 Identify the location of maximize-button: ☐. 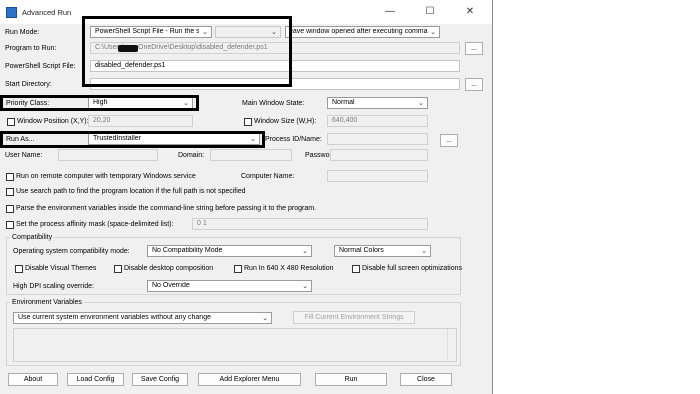
(430, 12).